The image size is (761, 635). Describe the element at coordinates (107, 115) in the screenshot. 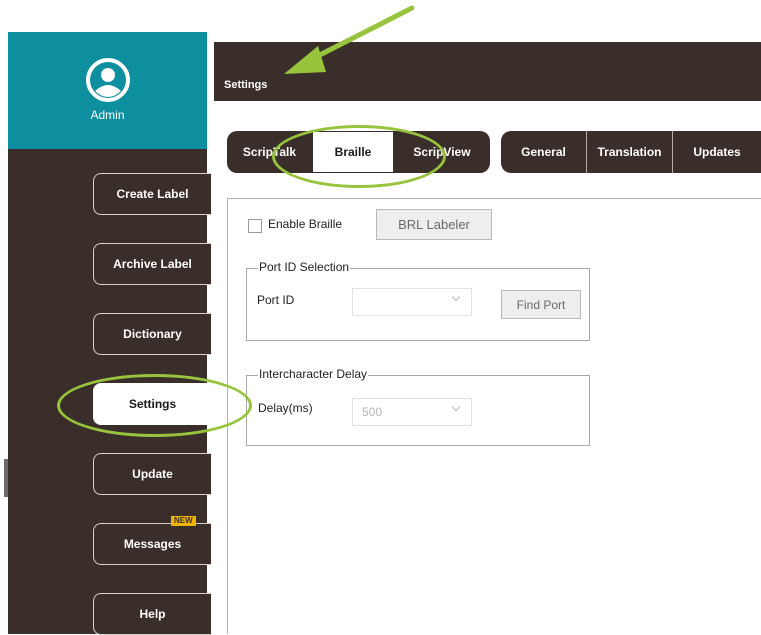

I see `user-name: Admin` at that location.